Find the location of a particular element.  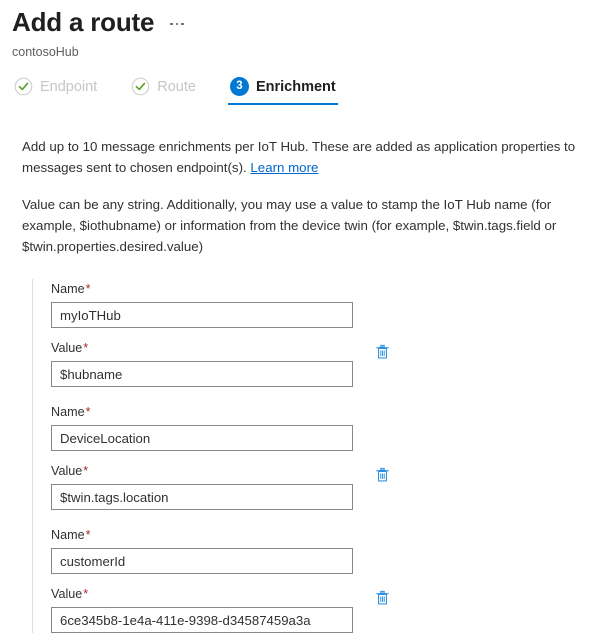

ellipsis-horizontal-icon is located at coordinates (177, 24).